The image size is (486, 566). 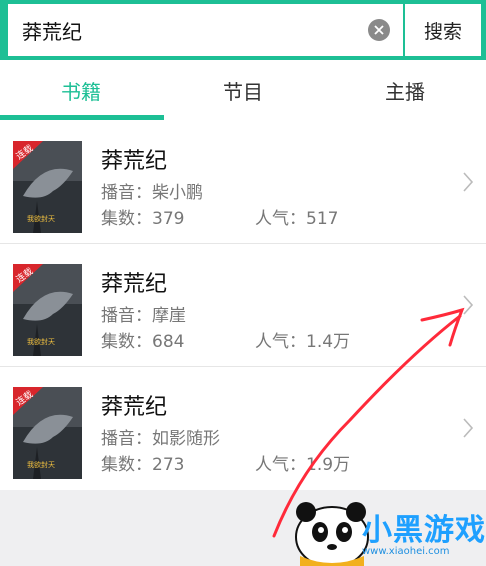 What do you see at coordinates (303, 342) in the screenshot?
I see `popularity: 人气：1.4万` at bounding box center [303, 342].